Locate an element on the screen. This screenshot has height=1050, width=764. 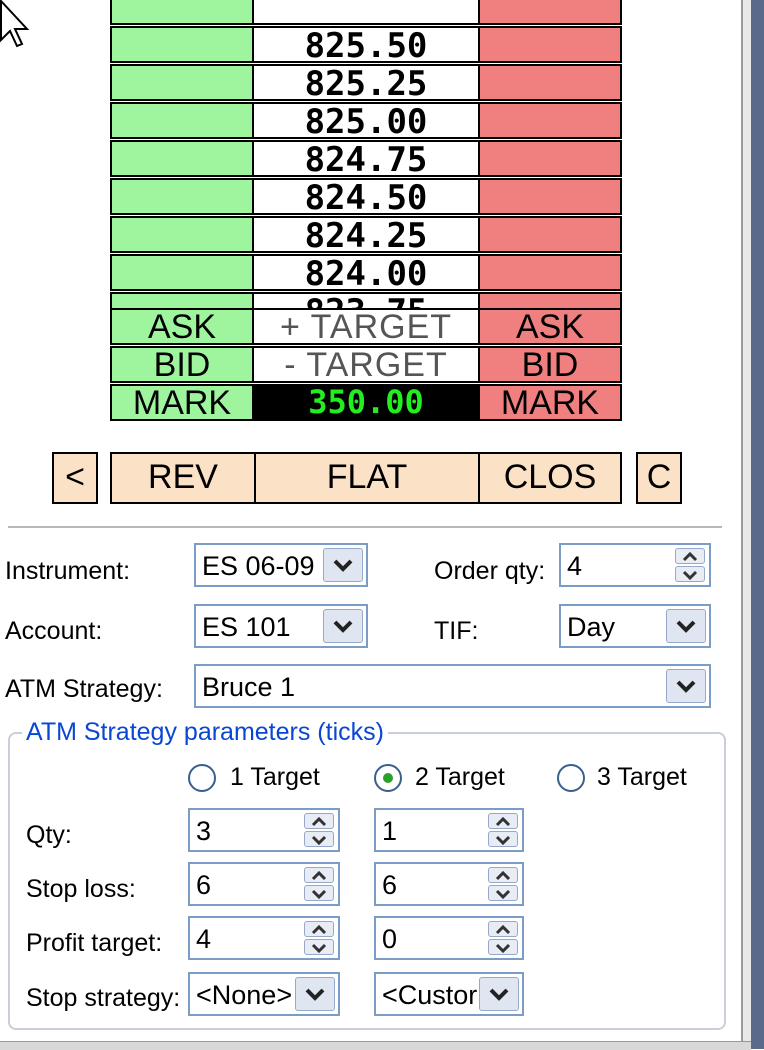
target1-qty-stepper: 3 is located at coordinates (264, 830).